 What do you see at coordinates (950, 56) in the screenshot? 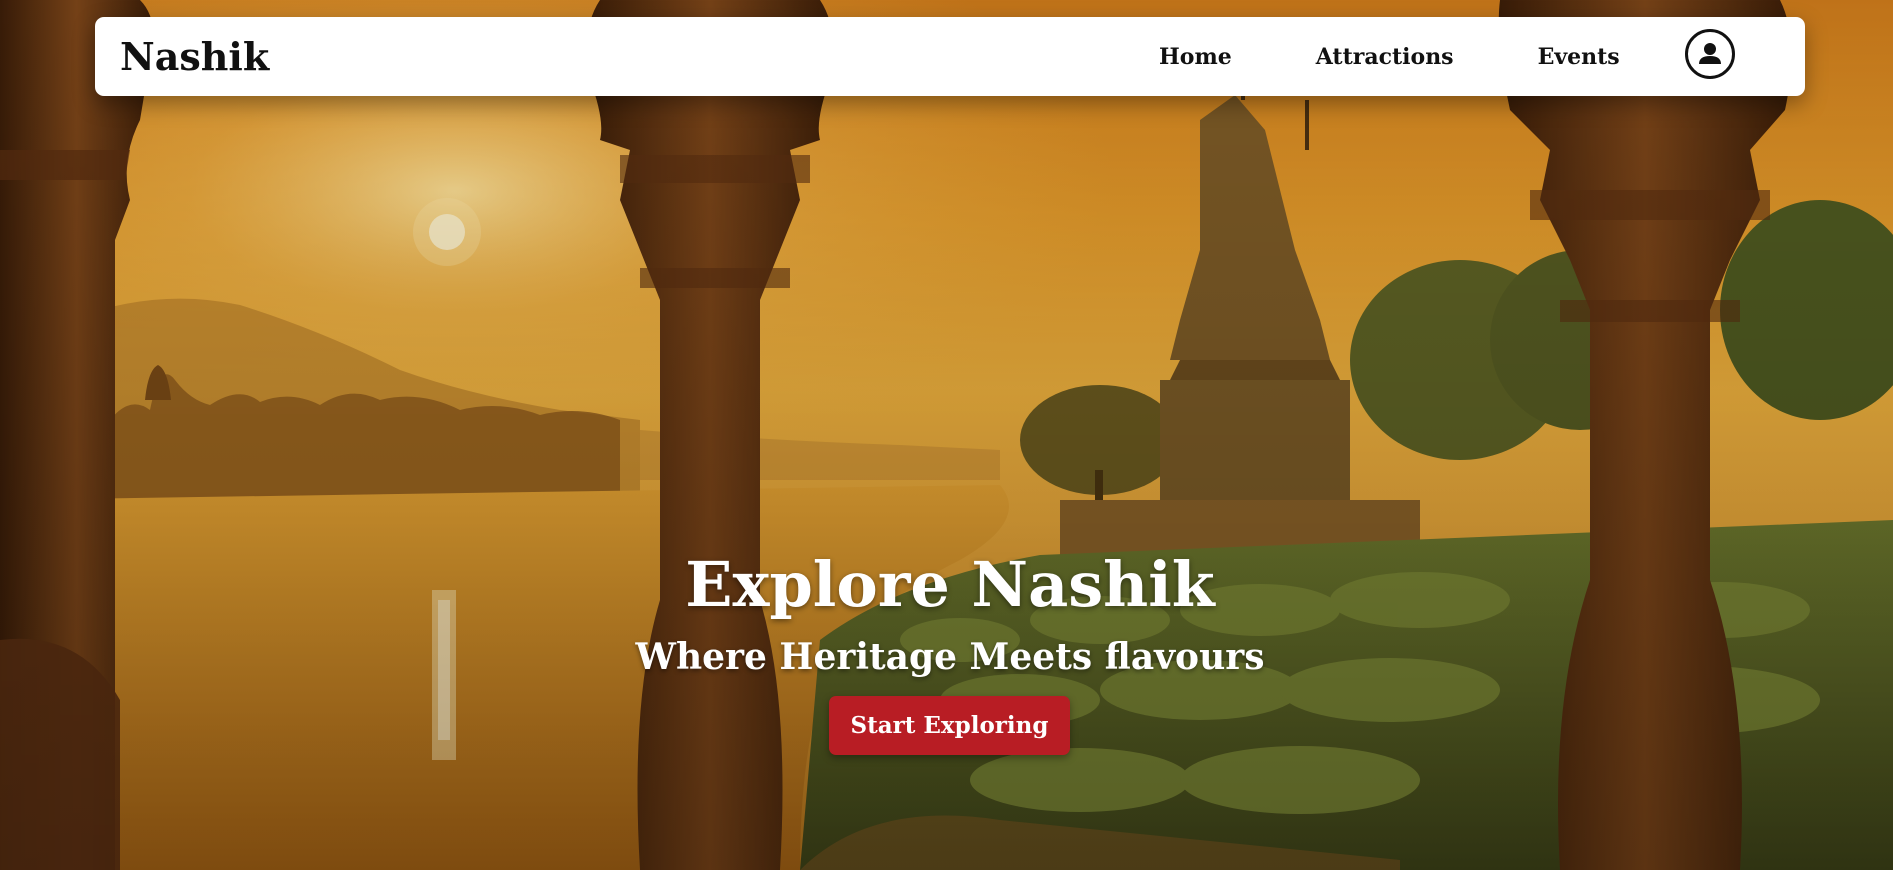
I see `navbar: Nashik Home Attractions Events` at bounding box center [950, 56].